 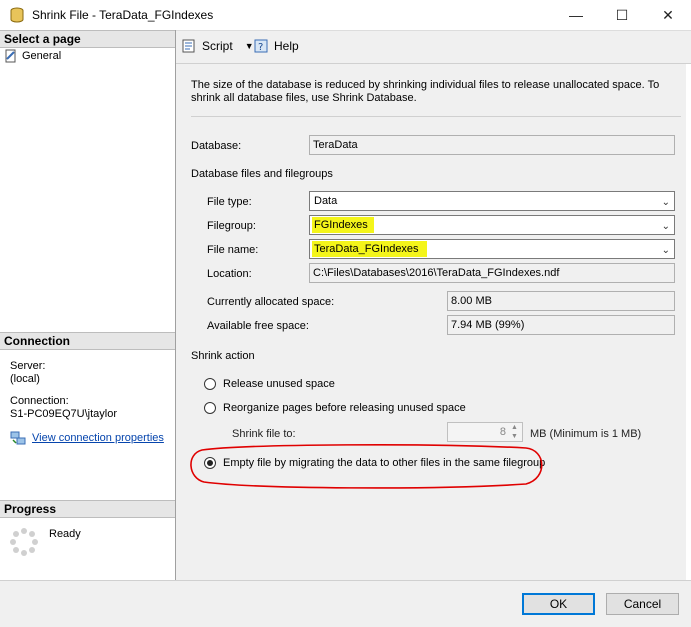 What do you see at coordinates (28, 366) in the screenshot?
I see `server-label: Server:` at bounding box center [28, 366].